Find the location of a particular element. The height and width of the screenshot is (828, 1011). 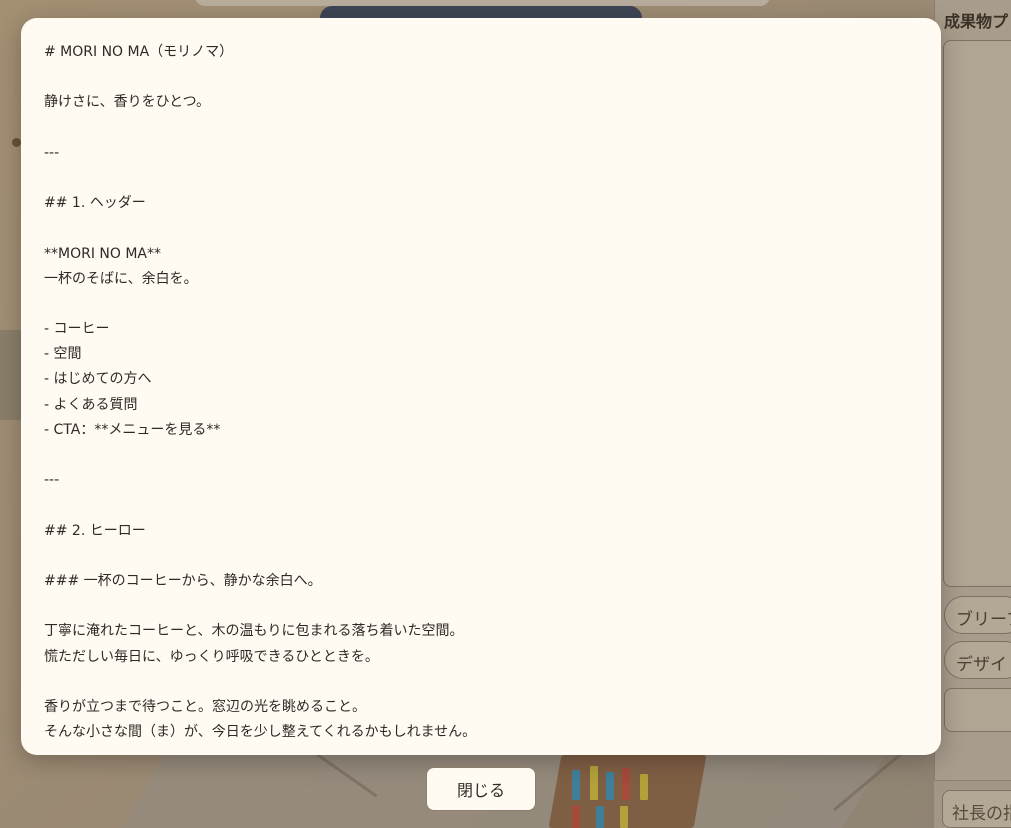

markdown-line: ### 一杯のコーヒーから、静かな余白へ。 is located at coordinates (183, 580).